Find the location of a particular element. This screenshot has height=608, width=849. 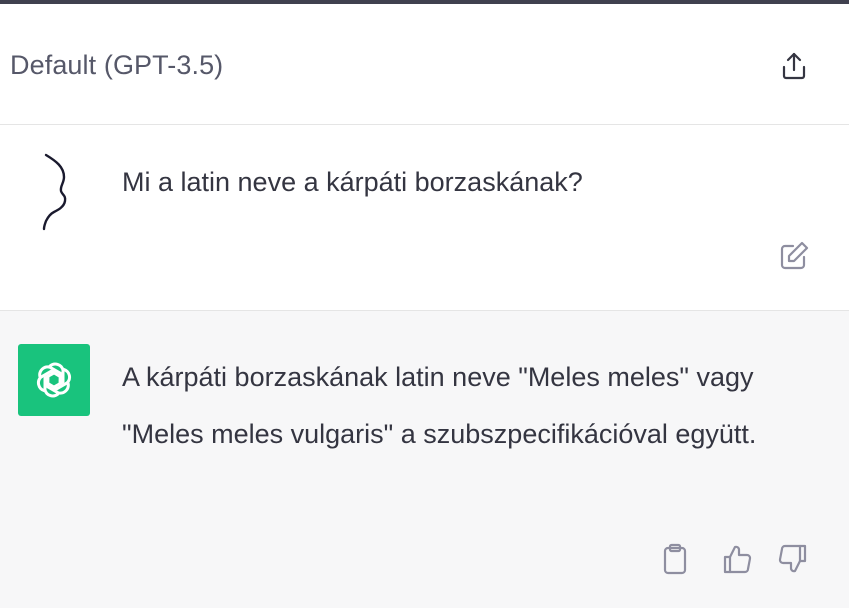

edit-icon is located at coordinates (794, 255).